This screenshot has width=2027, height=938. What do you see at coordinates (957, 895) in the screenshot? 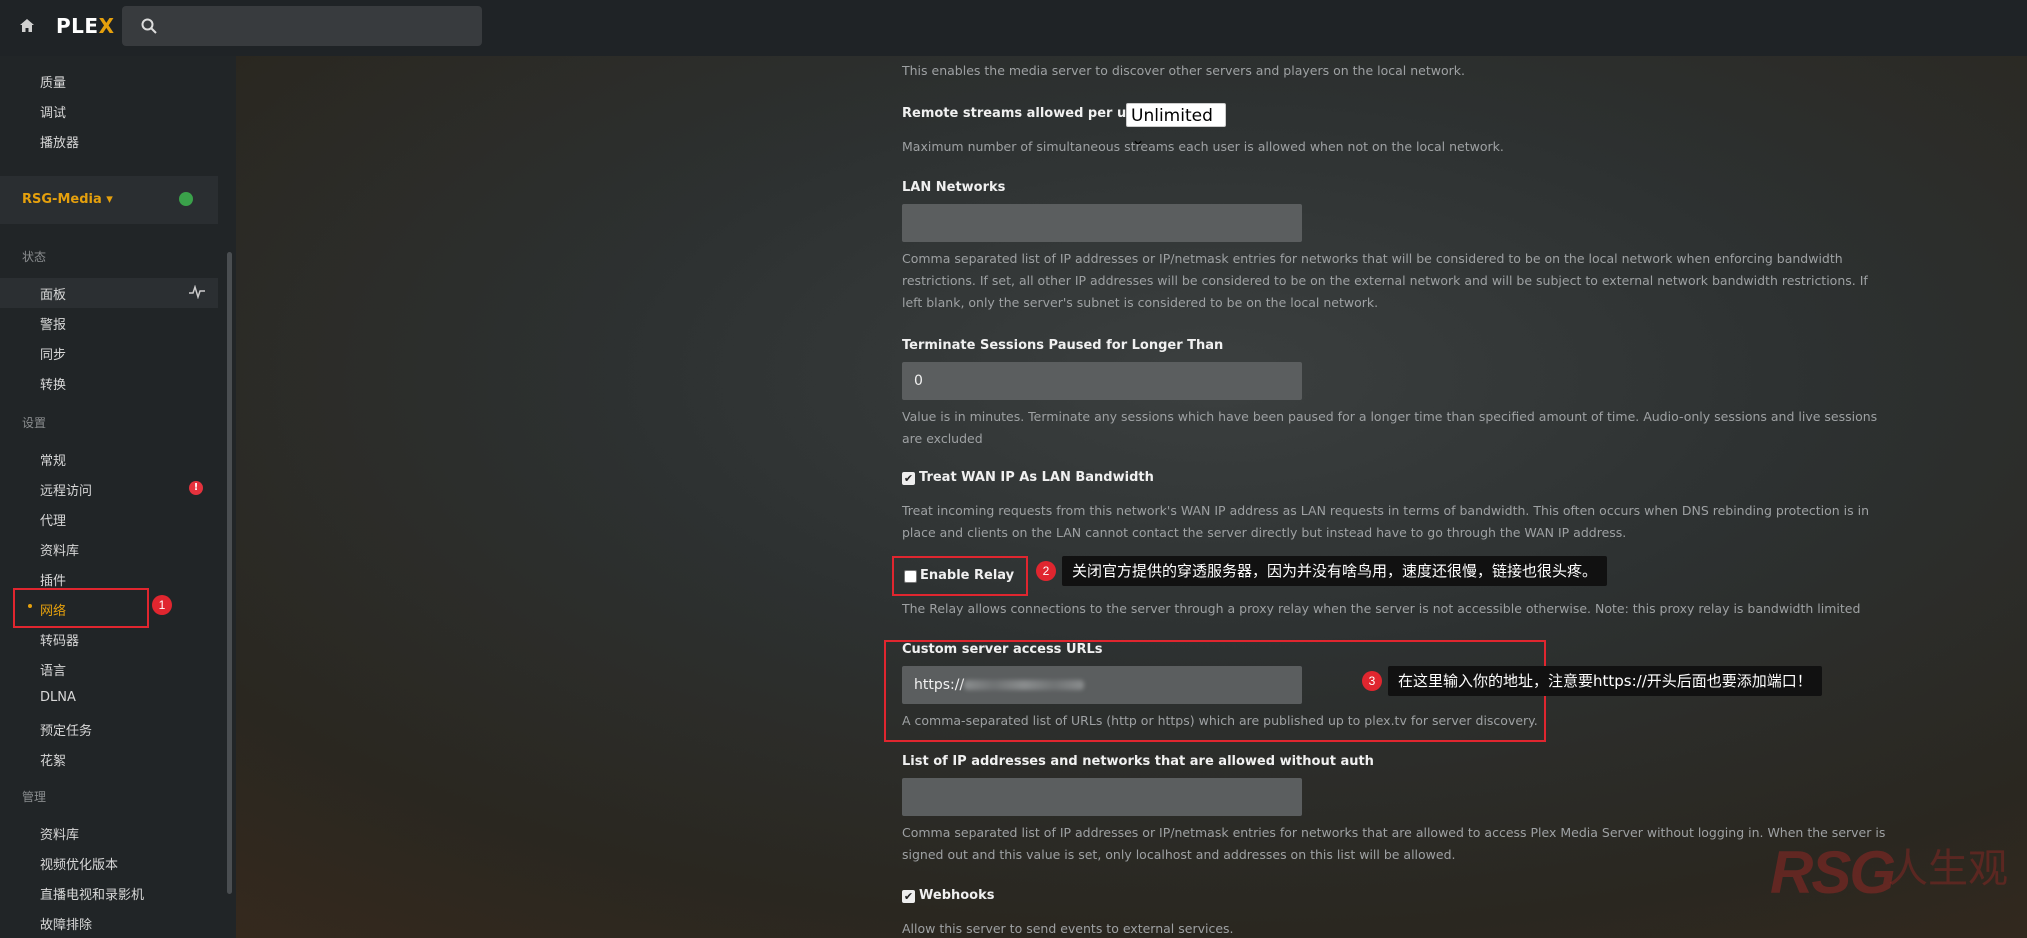
I see `webhooks-label: Webhooks` at bounding box center [957, 895].